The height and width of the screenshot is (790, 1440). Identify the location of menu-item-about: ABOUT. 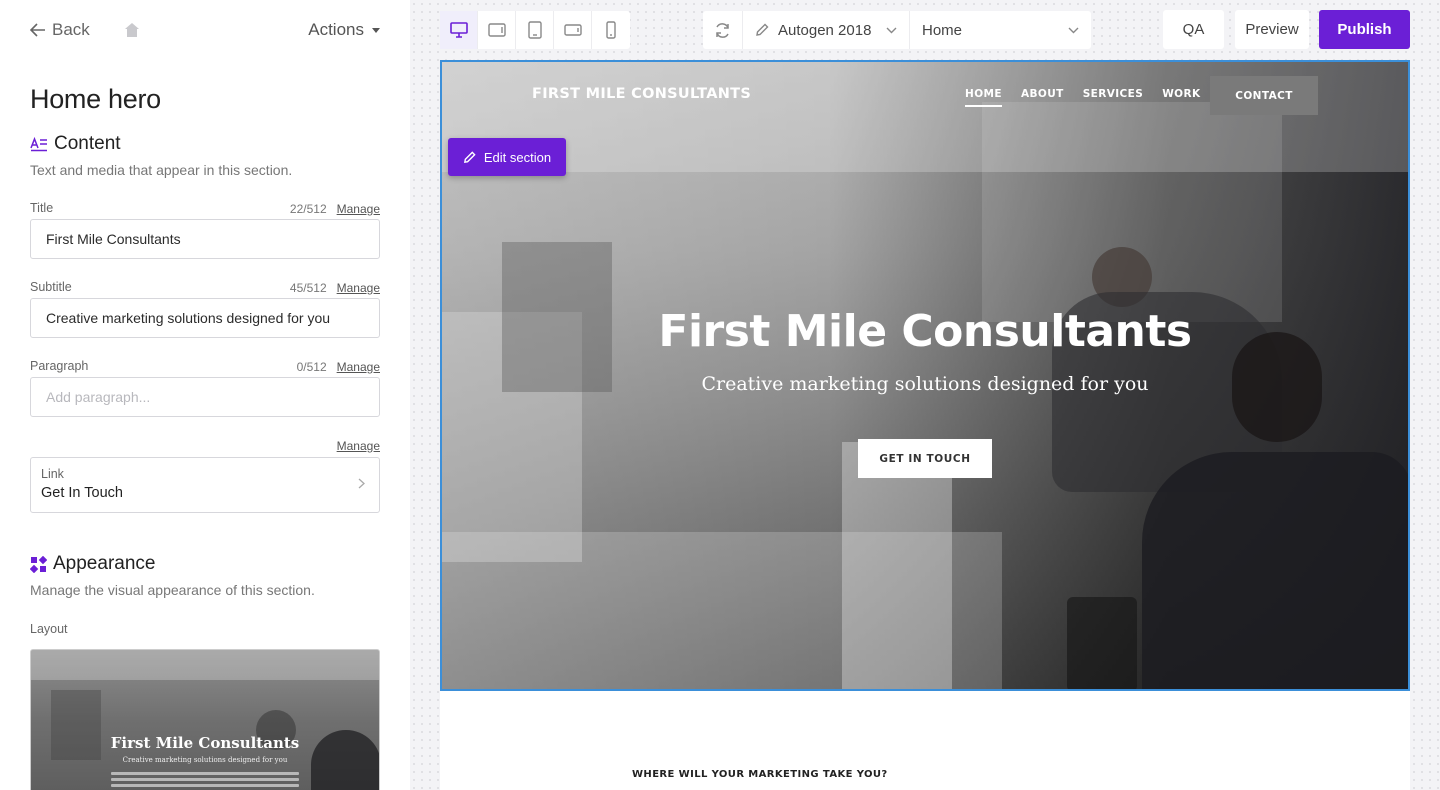
(1042, 97).